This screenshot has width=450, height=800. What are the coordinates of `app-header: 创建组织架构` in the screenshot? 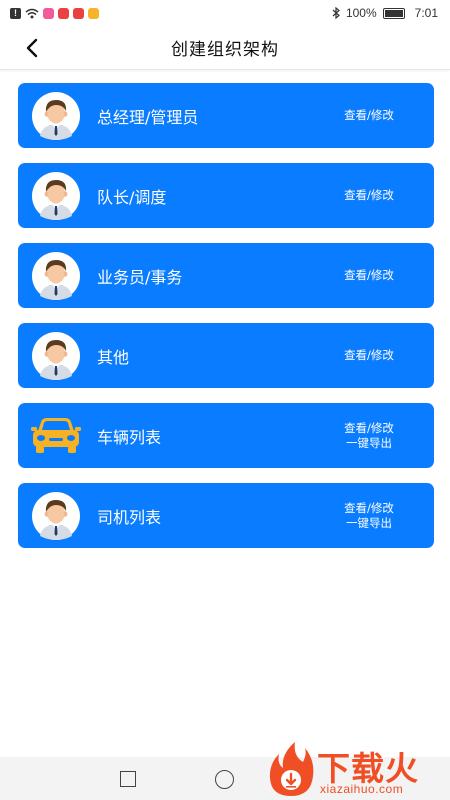 It's located at (225, 48).